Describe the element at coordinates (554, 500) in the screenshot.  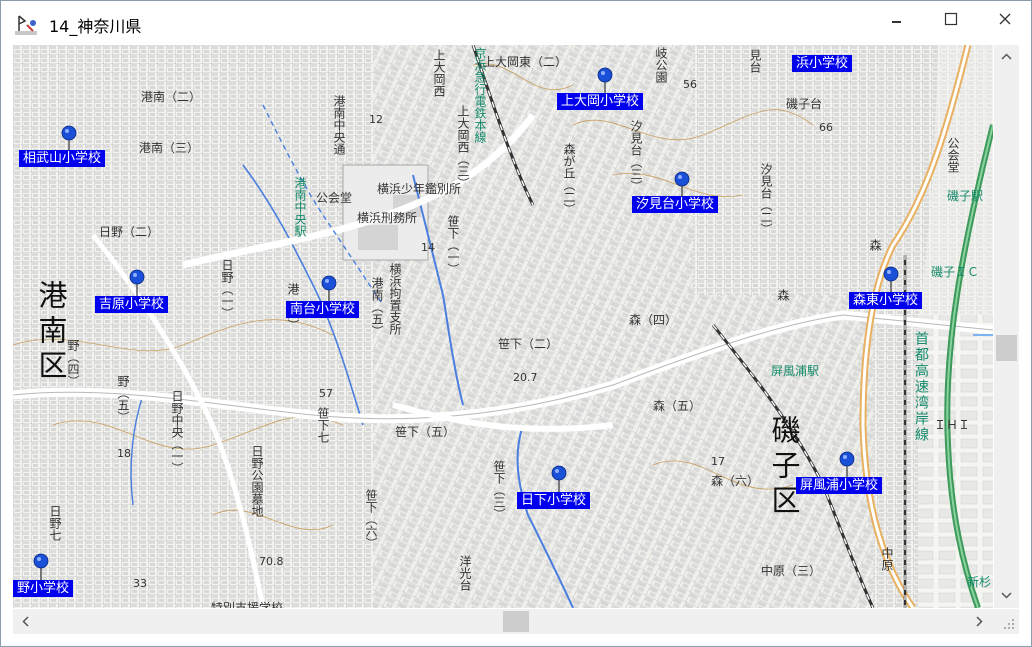
I see `school-label: 日下小学校` at that location.